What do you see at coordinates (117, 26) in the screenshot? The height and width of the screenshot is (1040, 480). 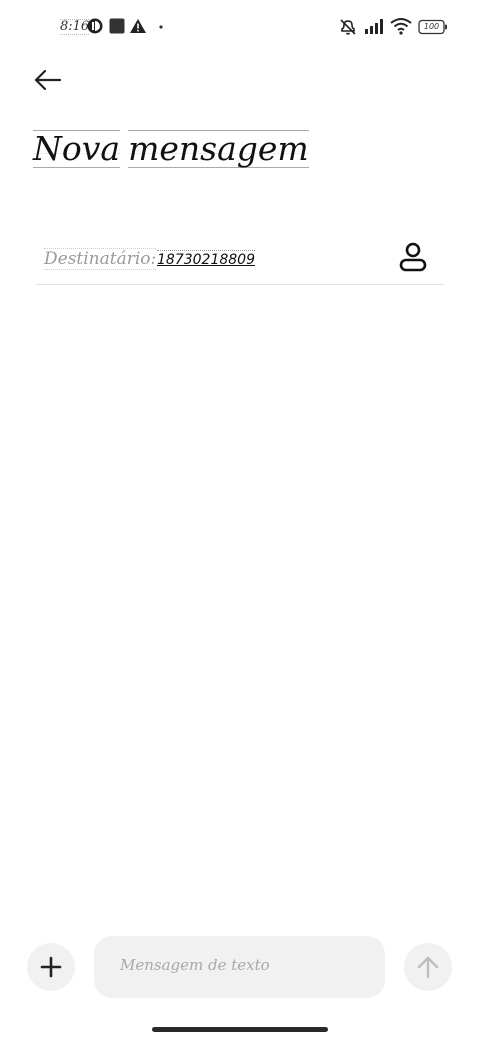 I see `square-icon` at bounding box center [117, 26].